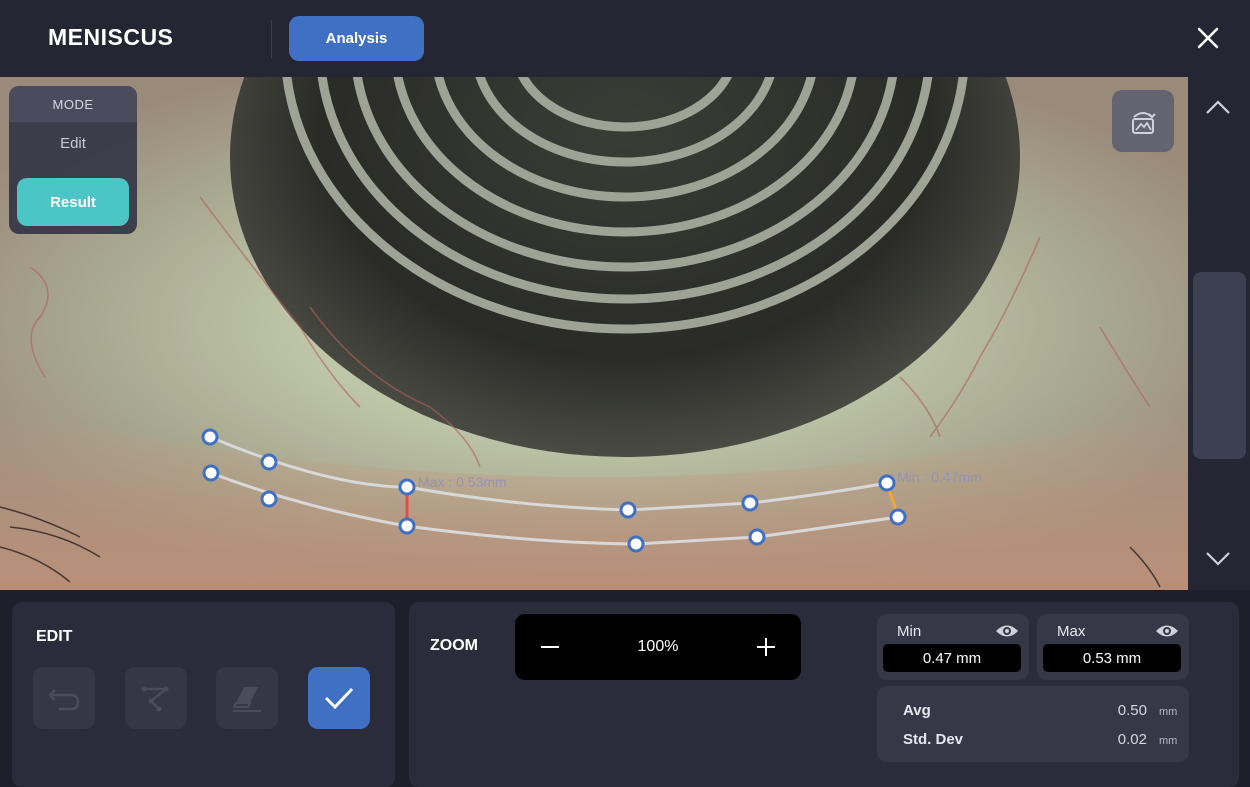 The height and width of the screenshot is (787, 1250). I want to click on max-label: Max : 0.53mm, so click(462, 482).